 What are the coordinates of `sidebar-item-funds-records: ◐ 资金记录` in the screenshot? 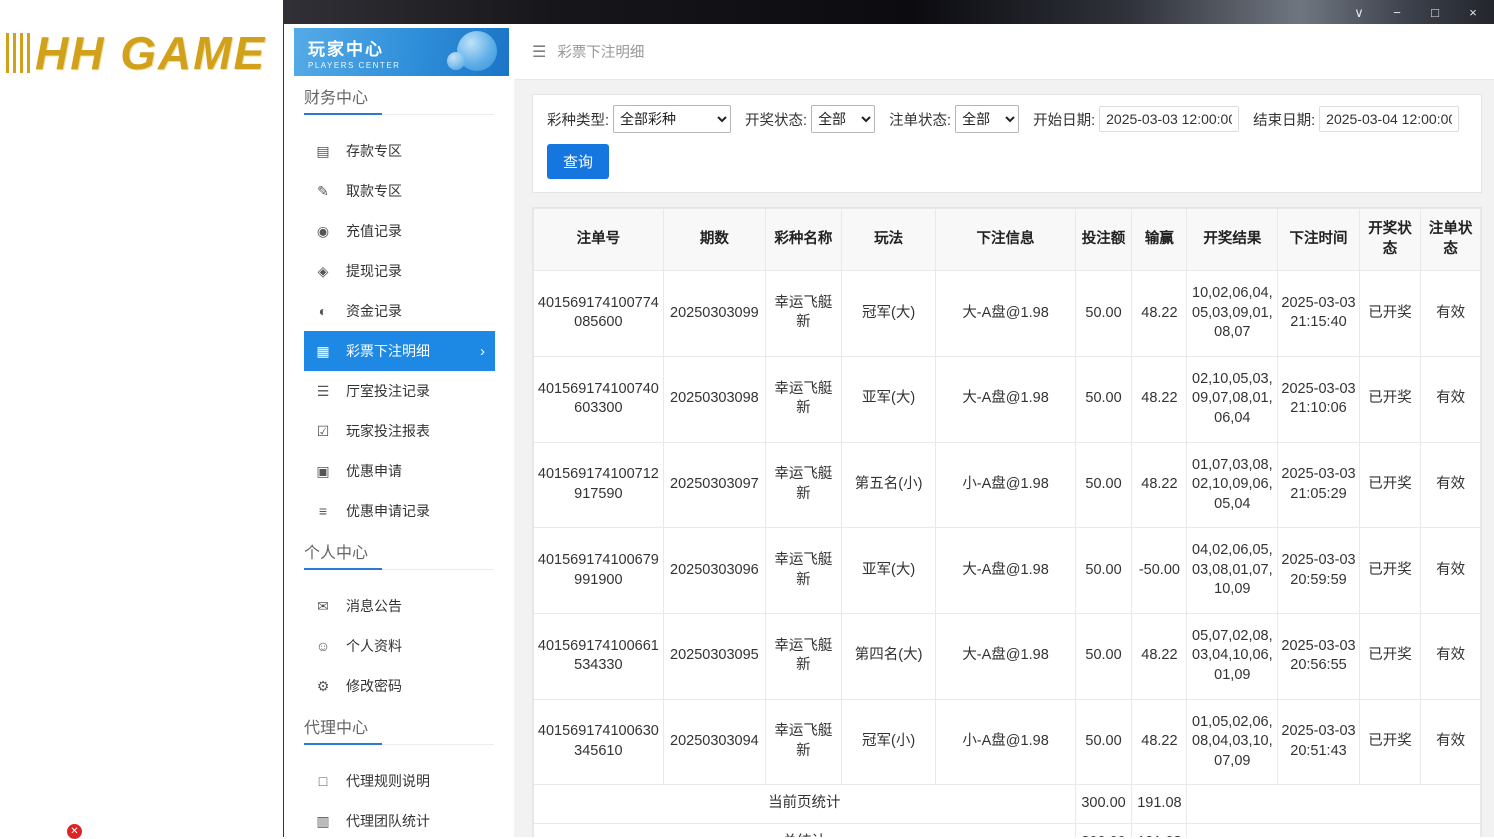 It's located at (399, 311).